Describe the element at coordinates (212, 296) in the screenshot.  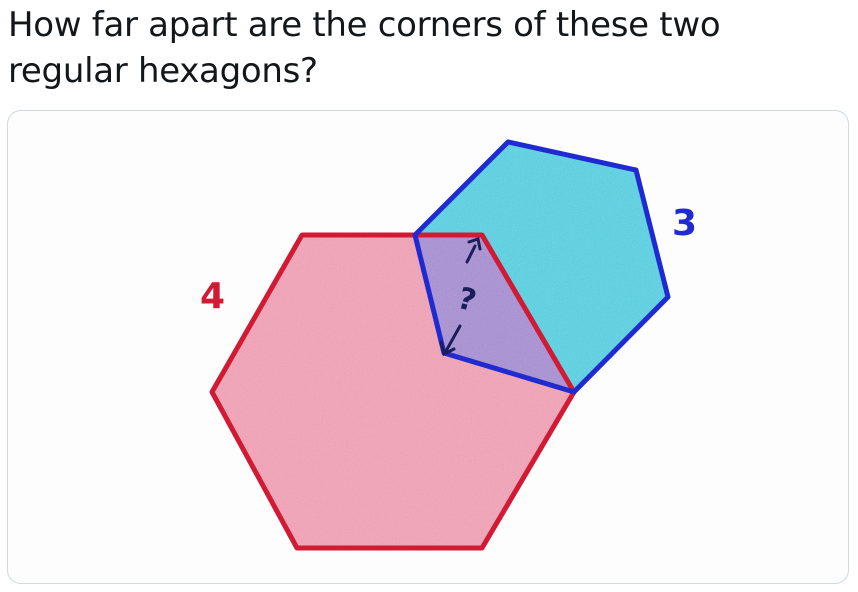
I see `large-hexagon-side-label: 4` at that location.